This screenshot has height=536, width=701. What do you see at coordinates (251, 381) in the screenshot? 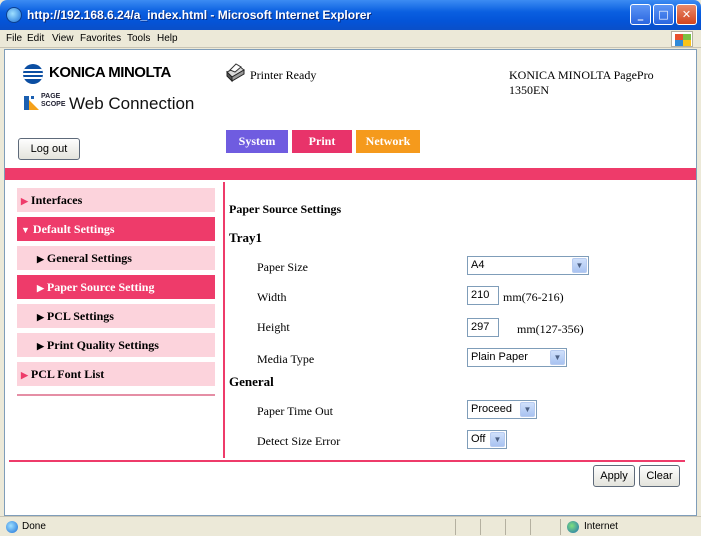
I see `general-heading: General` at bounding box center [251, 381].